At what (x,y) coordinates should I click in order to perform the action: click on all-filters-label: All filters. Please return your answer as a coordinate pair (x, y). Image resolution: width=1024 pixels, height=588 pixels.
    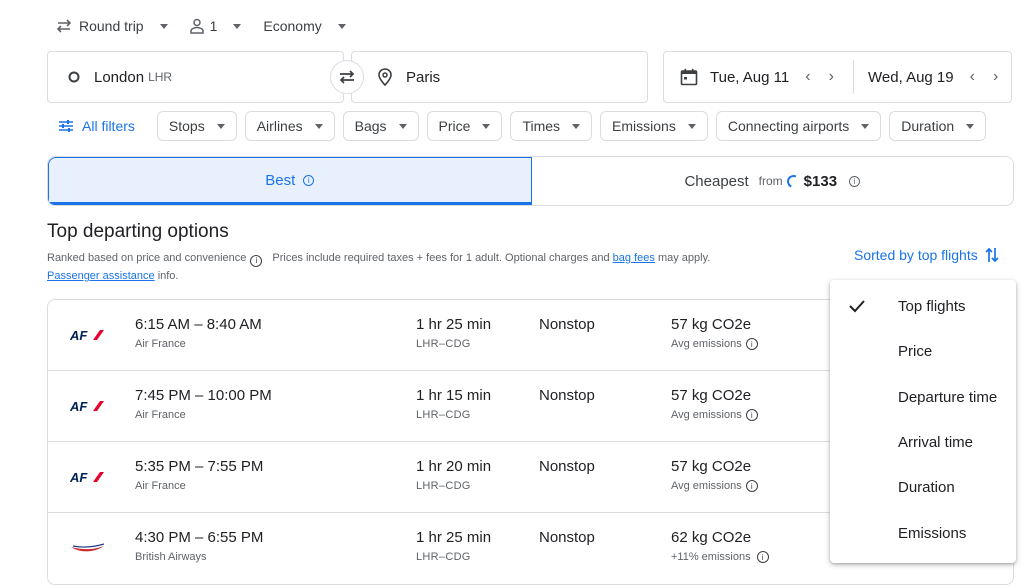
    Looking at the image, I should click on (108, 126).